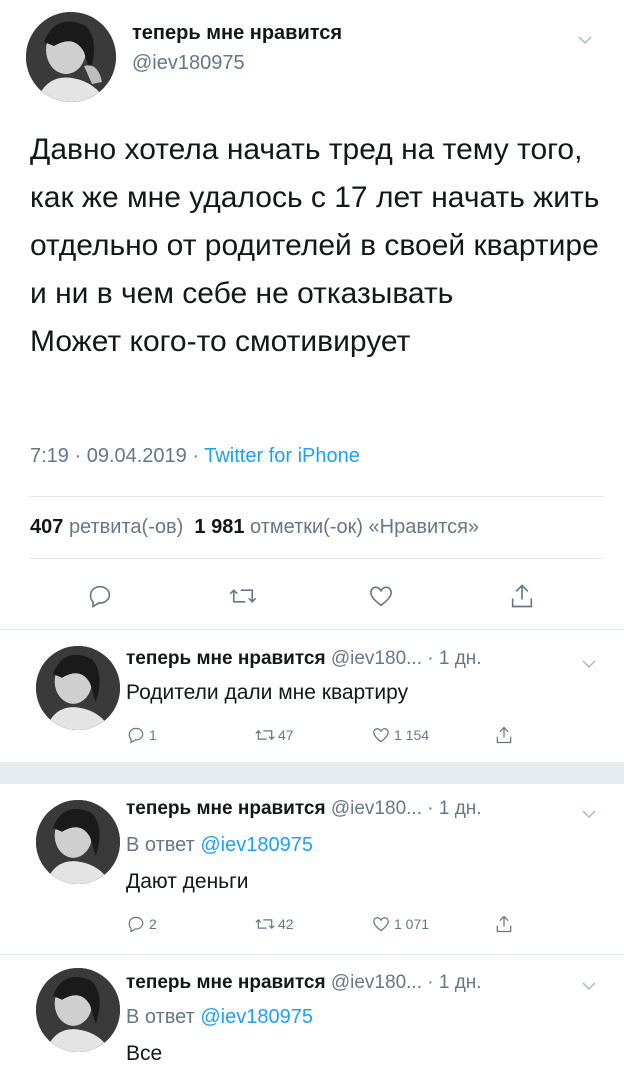 The width and height of the screenshot is (624, 1080). What do you see at coordinates (46, 527) in the screenshot?
I see `retweets-count: 407` at bounding box center [46, 527].